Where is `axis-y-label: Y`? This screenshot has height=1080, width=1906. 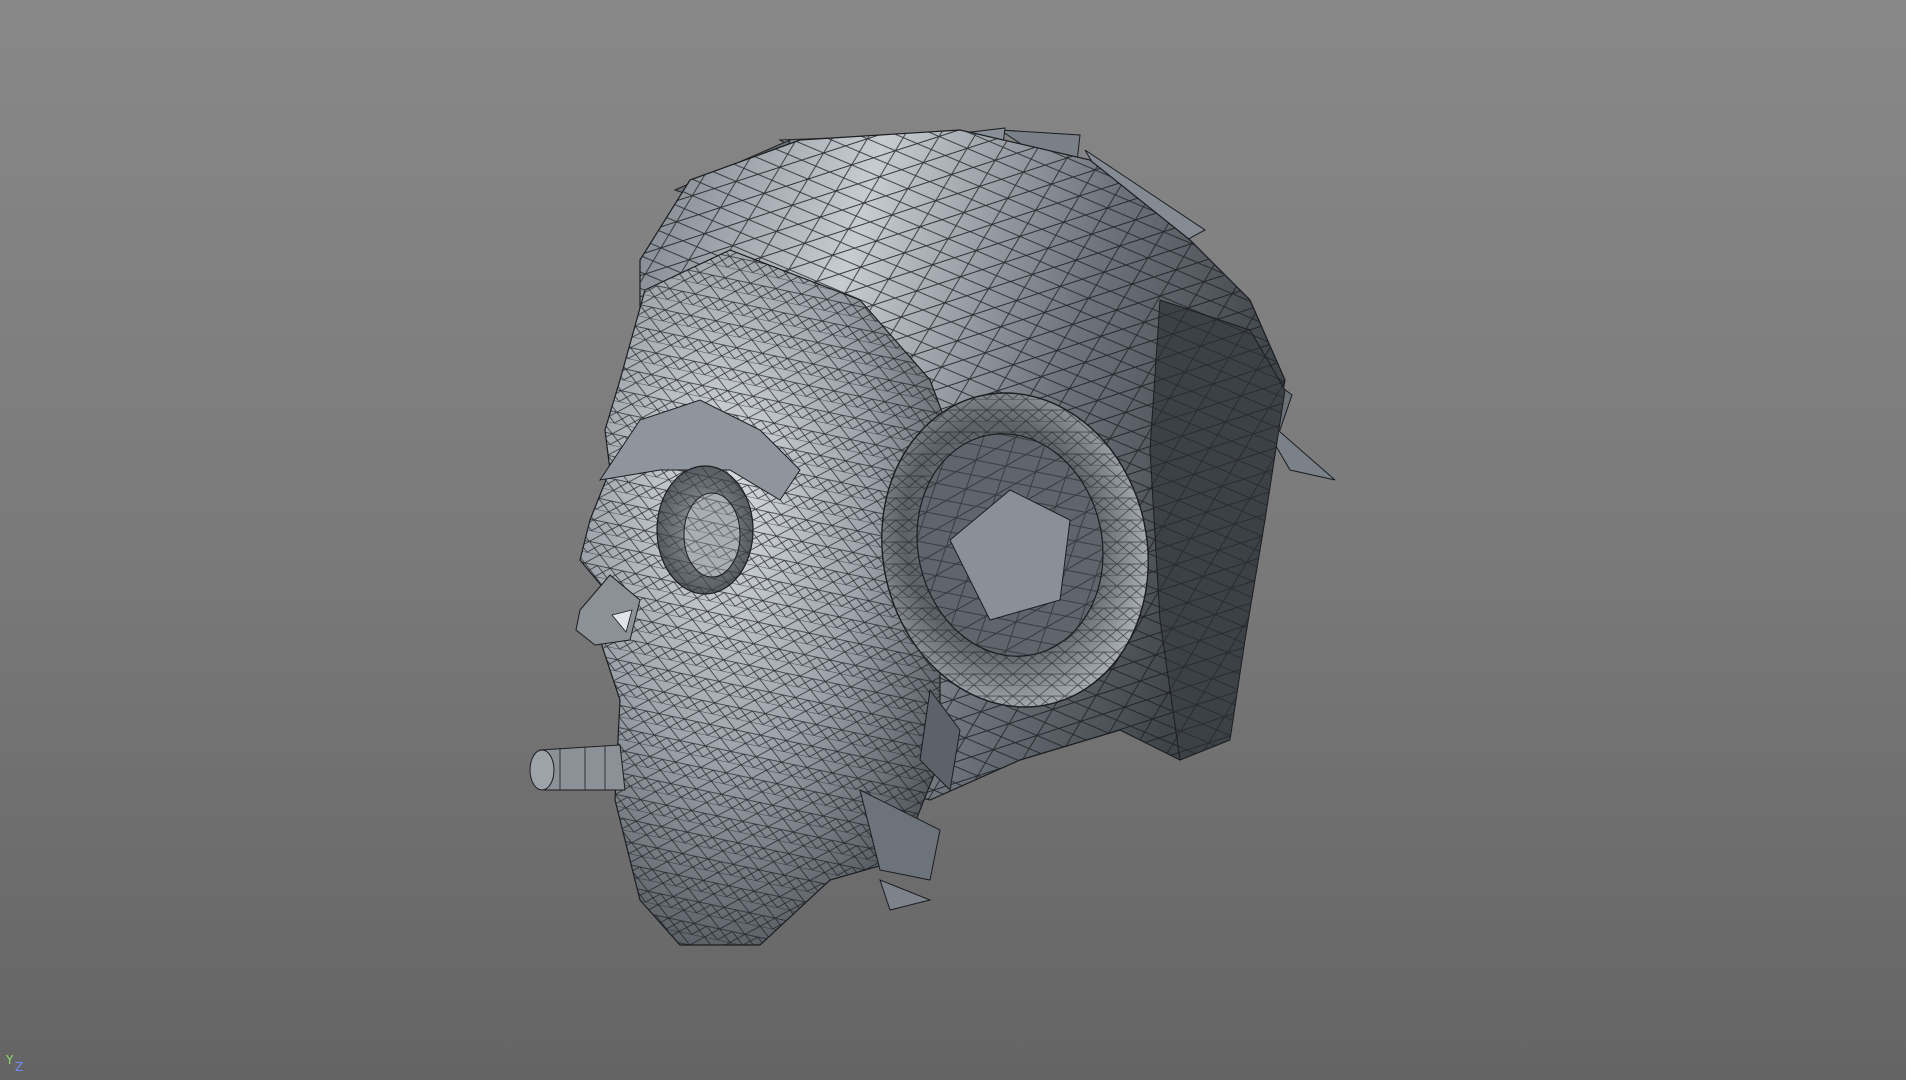 axis-y-label: Y is located at coordinates (10, 1060).